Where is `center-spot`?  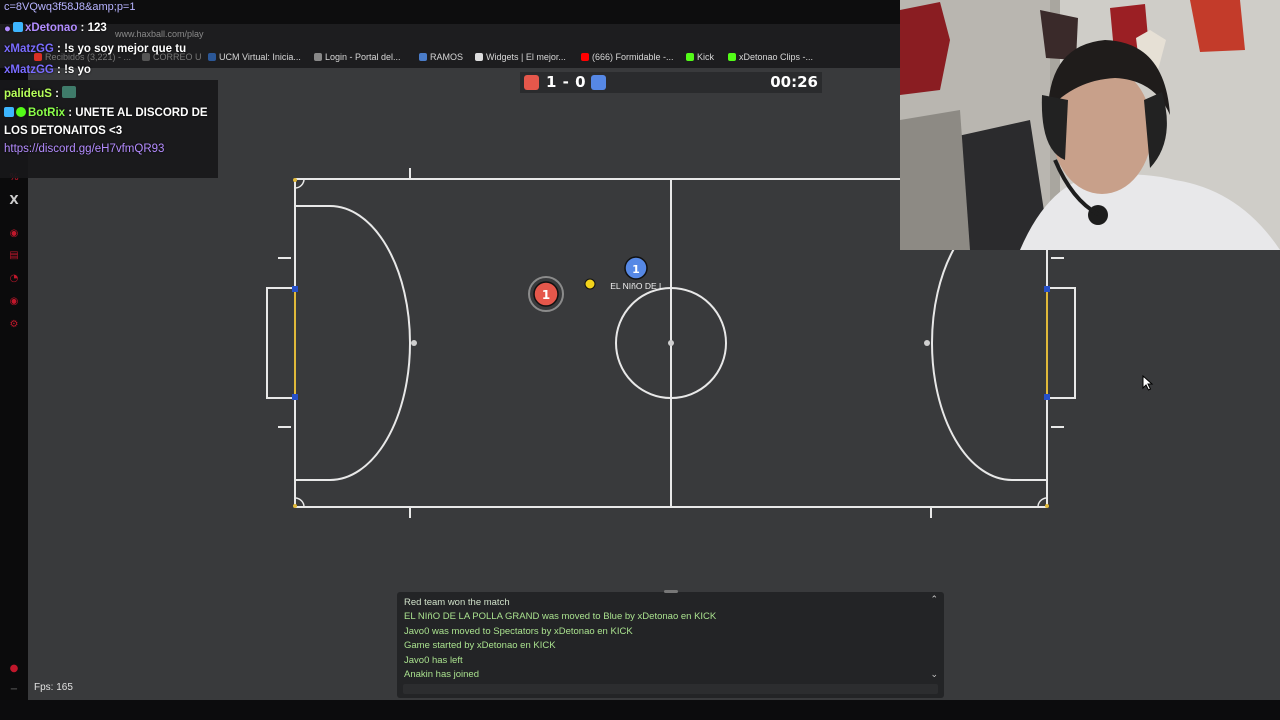
center-spot is located at coordinates (671, 343).